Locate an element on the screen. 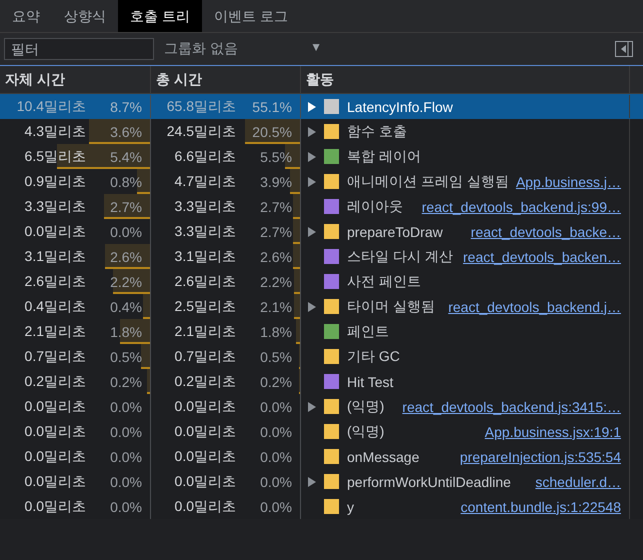 This screenshot has width=643, height=560. self-time: 0.2밀리초 is located at coordinates (55, 381).